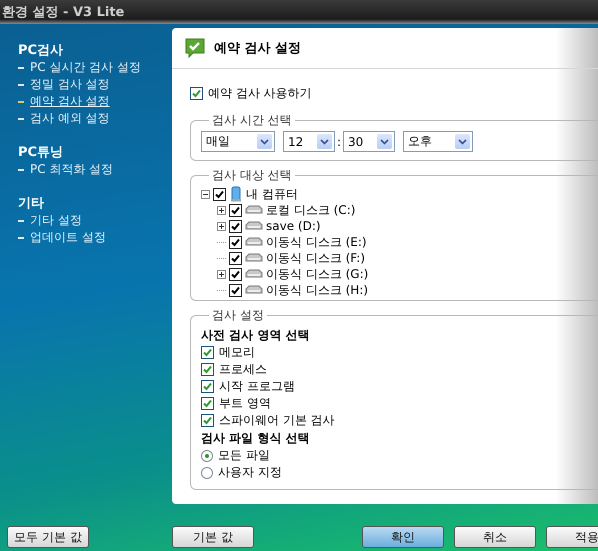 This screenshot has height=551, width=598. What do you see at coordinates (258, 48) in the screenshot?
I see `panel-title: 예약 검사 설정` at bounding box center [258, 48].